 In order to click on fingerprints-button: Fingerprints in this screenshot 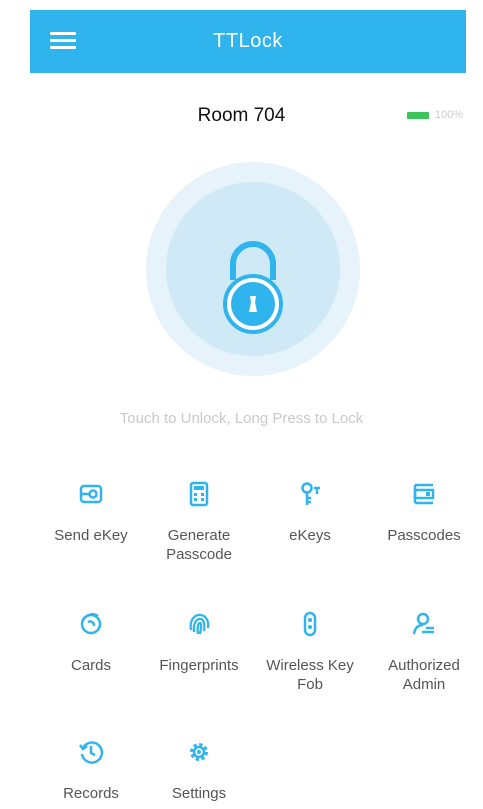, I will do `click(199, 642)`.